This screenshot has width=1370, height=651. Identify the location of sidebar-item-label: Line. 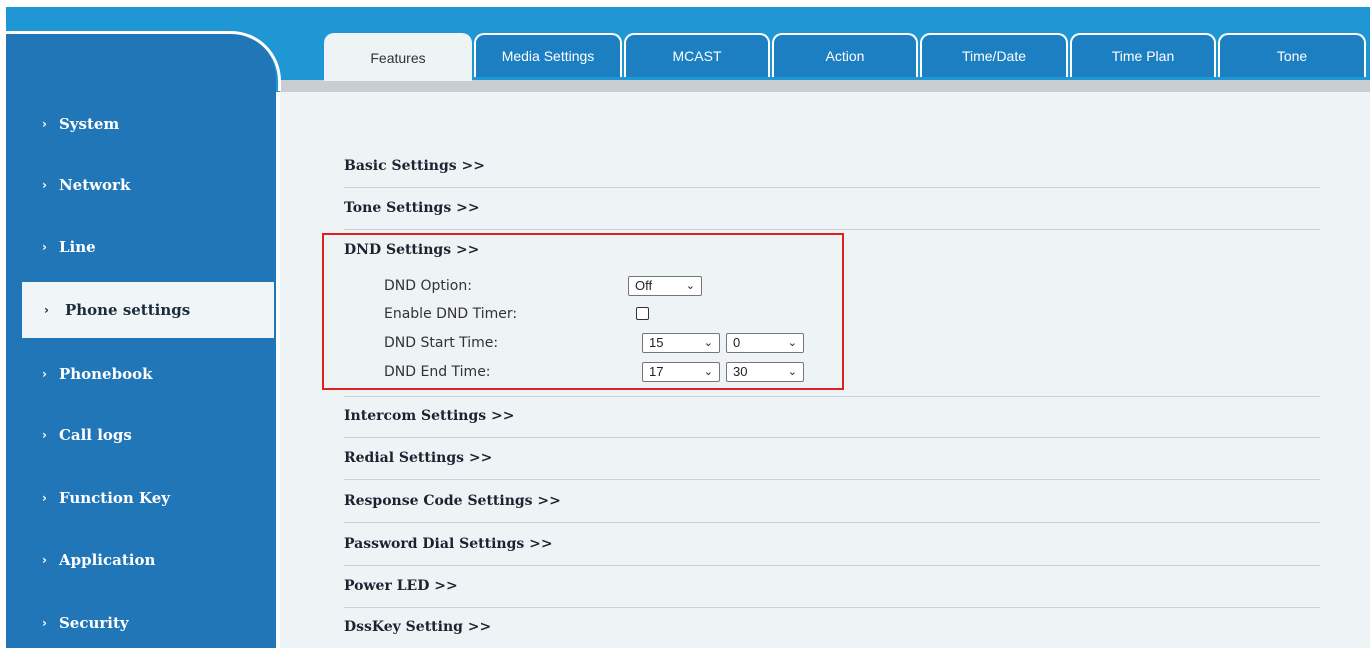
(77, 247).